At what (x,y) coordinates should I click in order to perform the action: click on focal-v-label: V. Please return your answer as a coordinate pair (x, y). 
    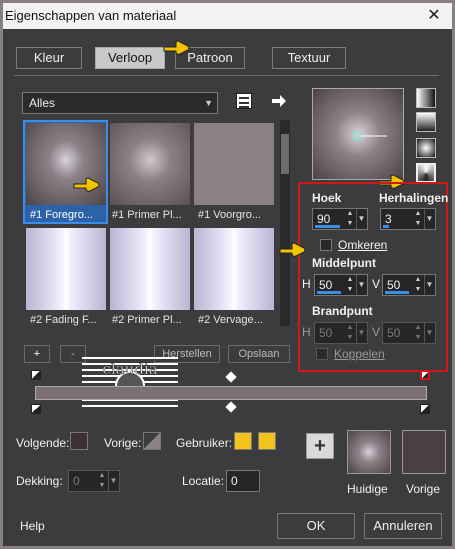
    Looking at the image, I should click on (376, 332).